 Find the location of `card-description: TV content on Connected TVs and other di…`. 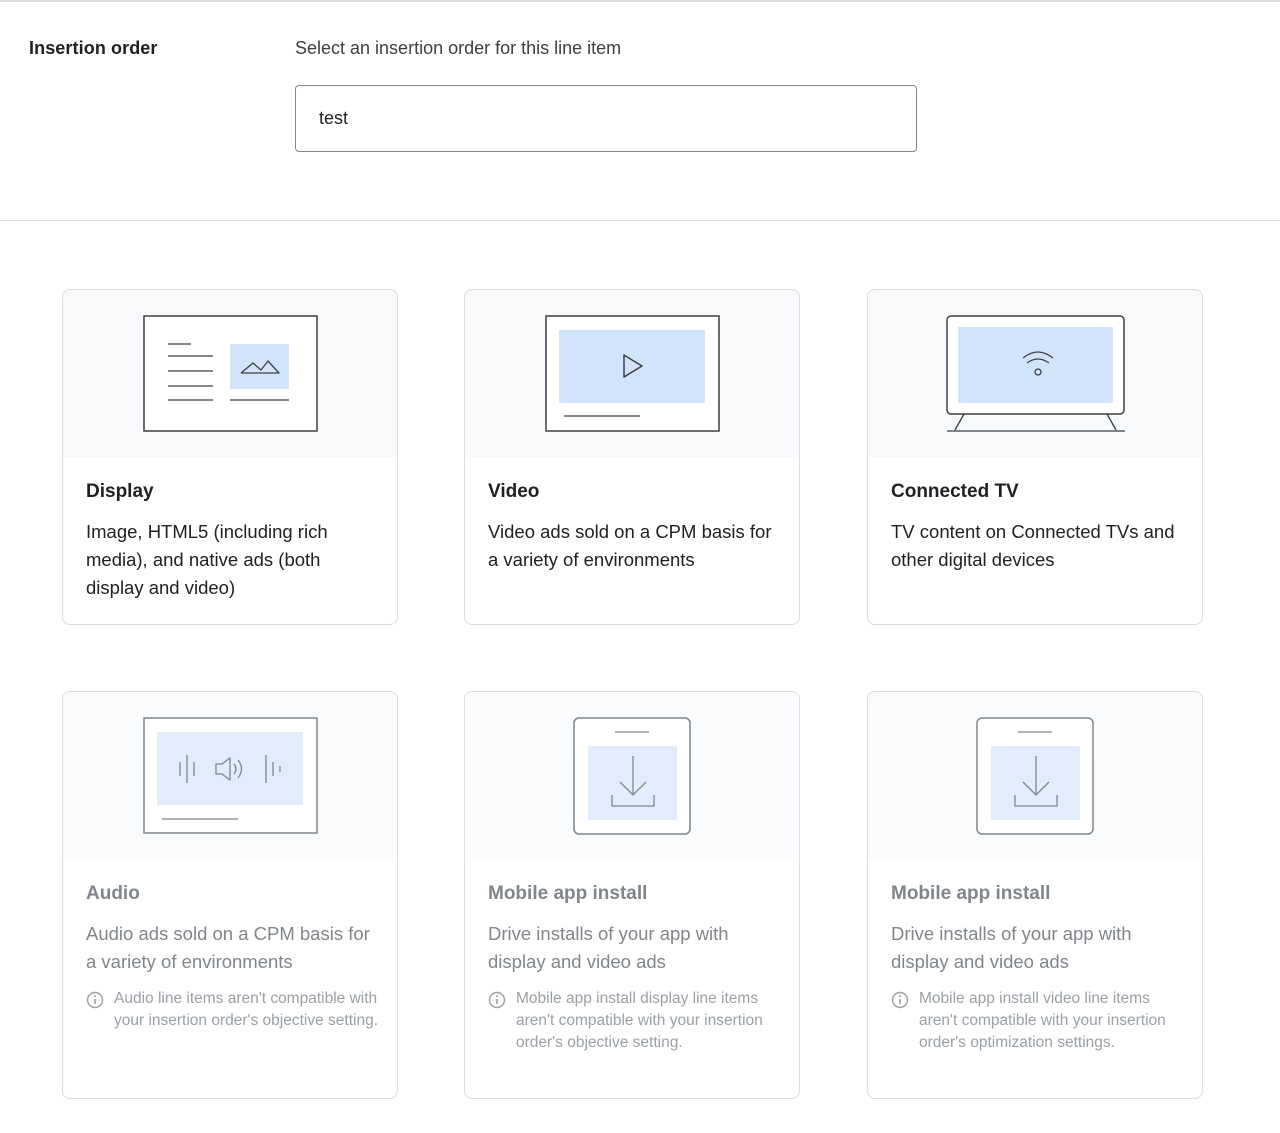

card-description: TV content on Connected TVs and other di… is located at coordinates (1033, 545).